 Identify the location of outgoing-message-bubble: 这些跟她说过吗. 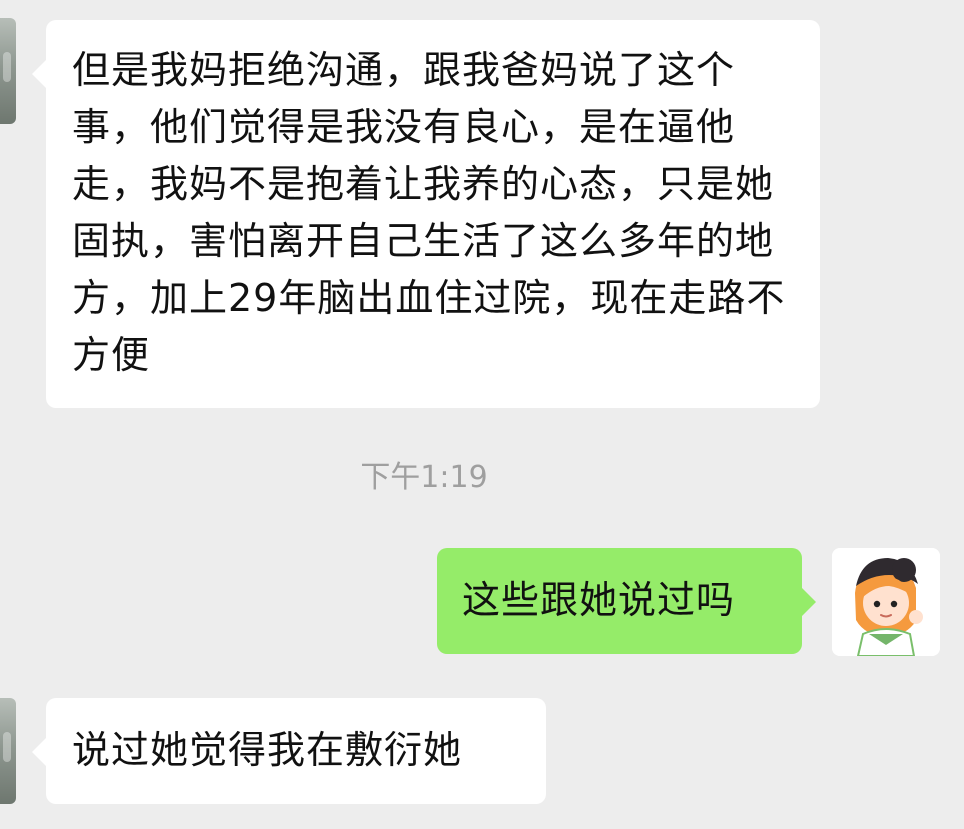
(626, 601).